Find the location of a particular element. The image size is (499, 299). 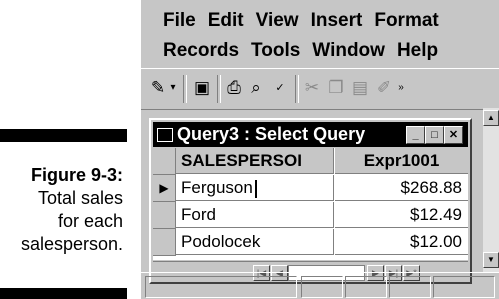

table-row: Ford $12.49 is located at coordinates (310, 215).